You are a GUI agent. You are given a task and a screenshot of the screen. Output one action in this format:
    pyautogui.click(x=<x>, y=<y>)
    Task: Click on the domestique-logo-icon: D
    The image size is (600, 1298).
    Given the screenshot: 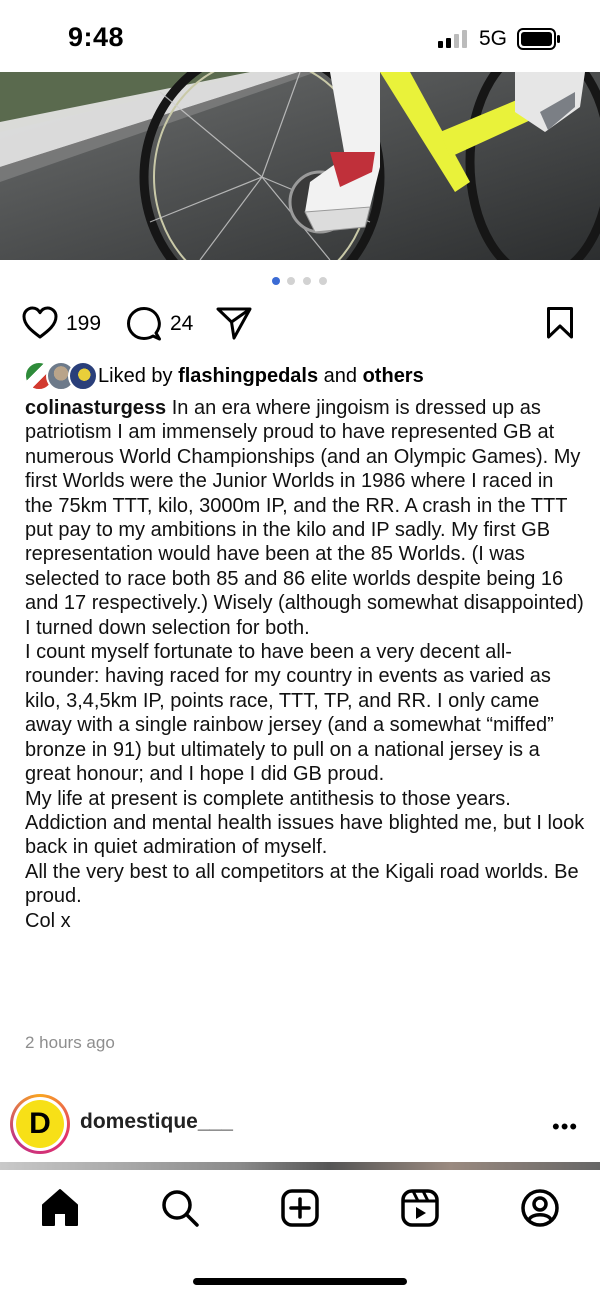 What is the action you would take?
    pyautogui.click(x=40, y=1124)
    